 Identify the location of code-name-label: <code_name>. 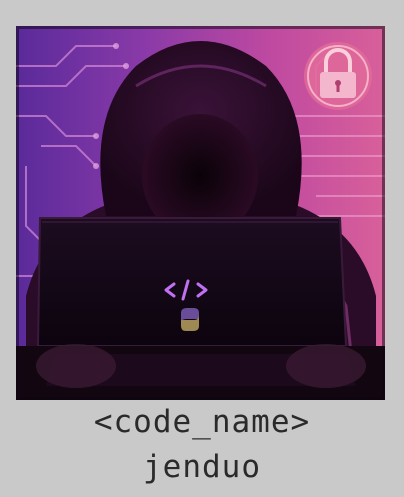
(202, 422).